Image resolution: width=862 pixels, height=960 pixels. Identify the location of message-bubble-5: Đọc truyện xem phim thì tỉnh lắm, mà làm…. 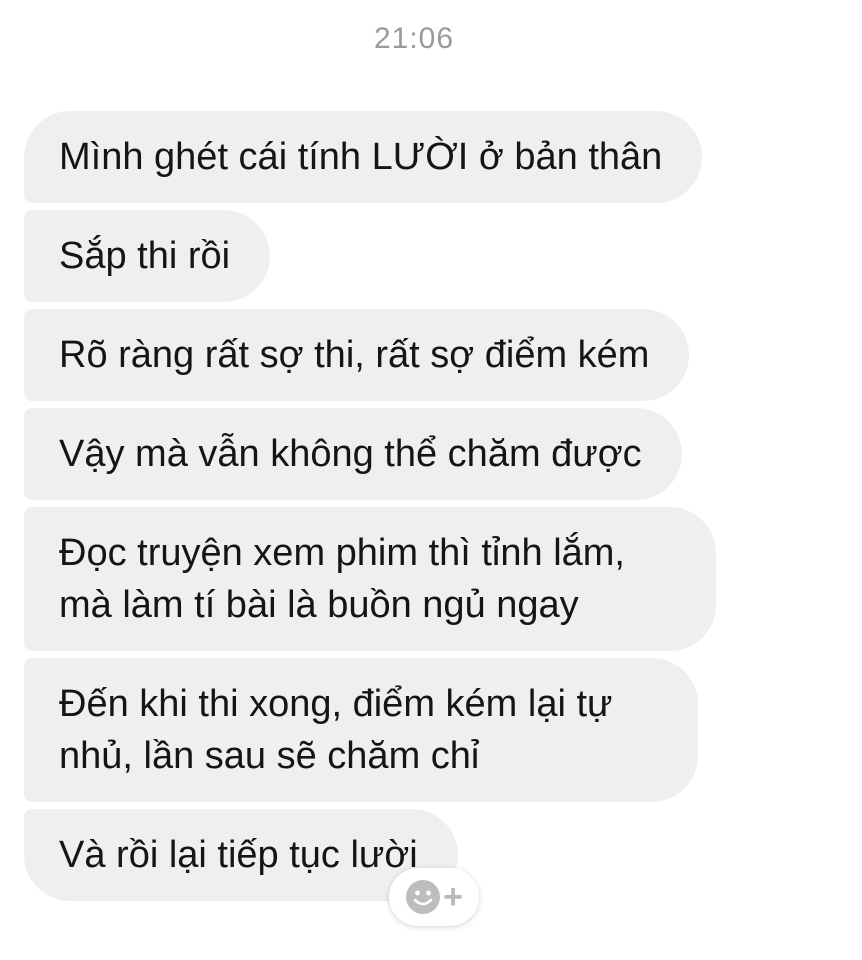
(370, 579).